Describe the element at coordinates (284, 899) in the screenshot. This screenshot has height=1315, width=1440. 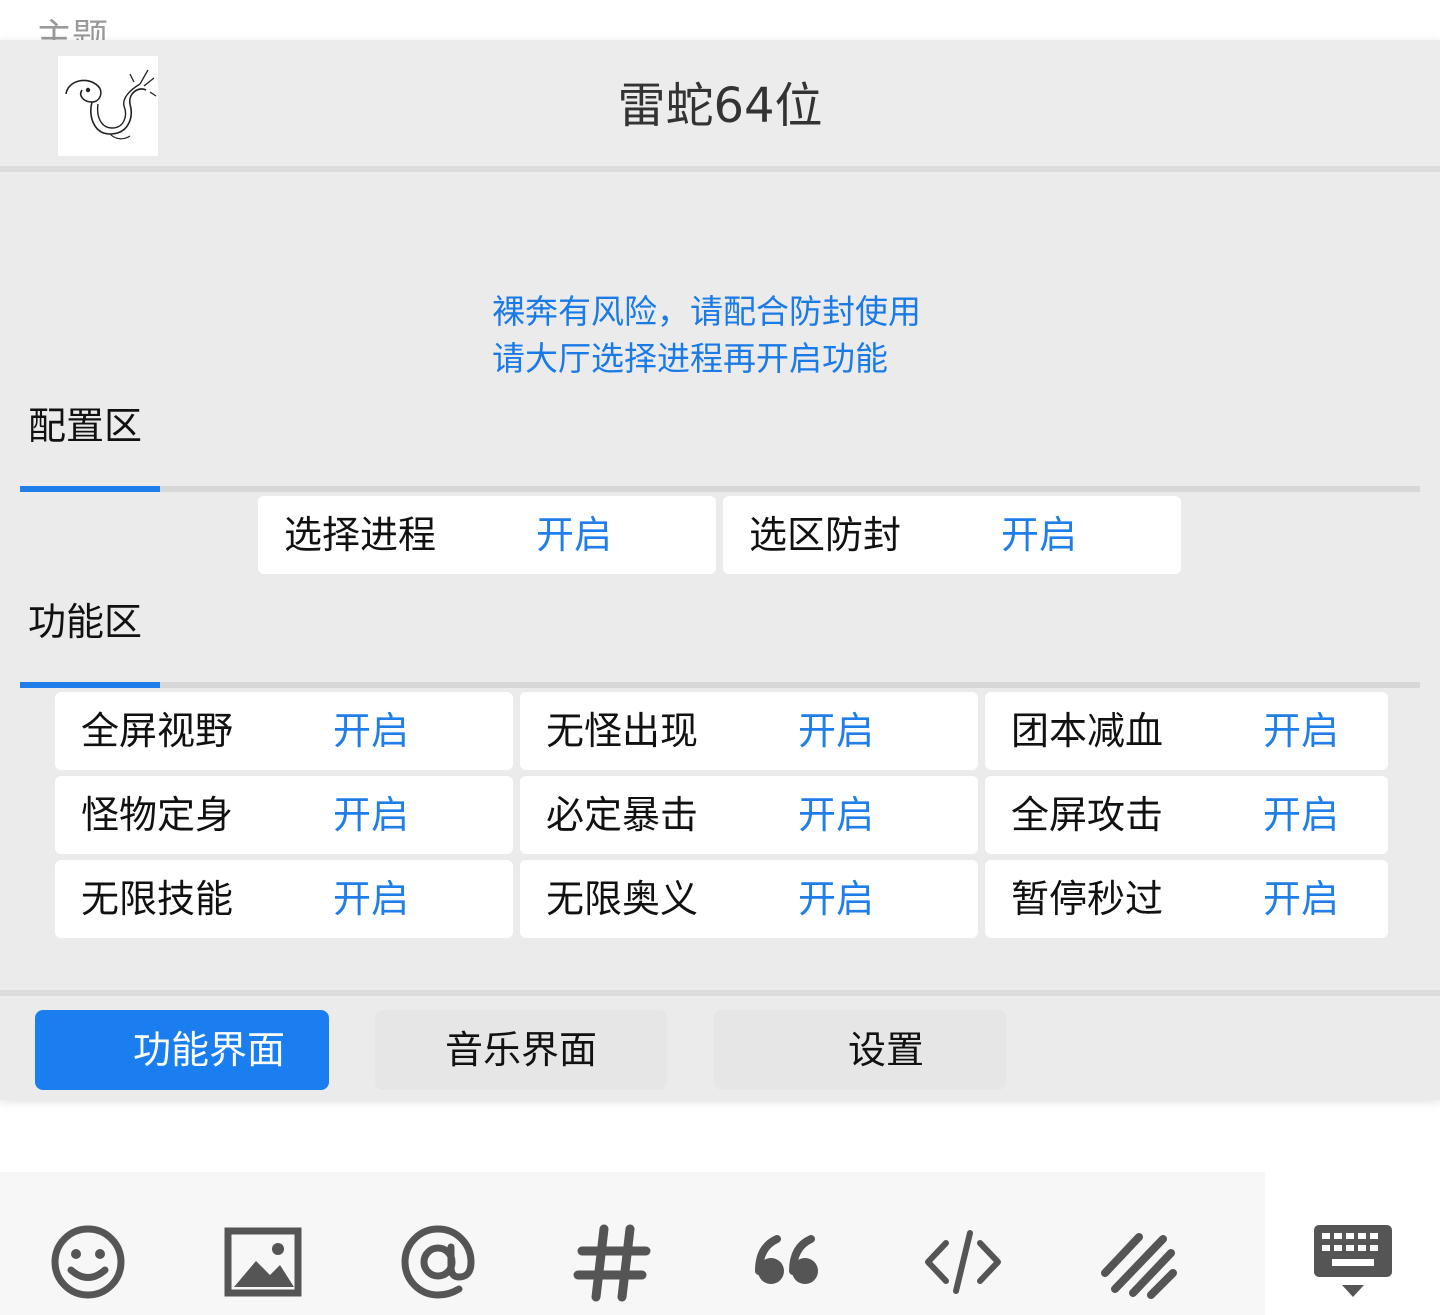
I see `feature-item-infinite-skills: 无限技能 开启` at that location.